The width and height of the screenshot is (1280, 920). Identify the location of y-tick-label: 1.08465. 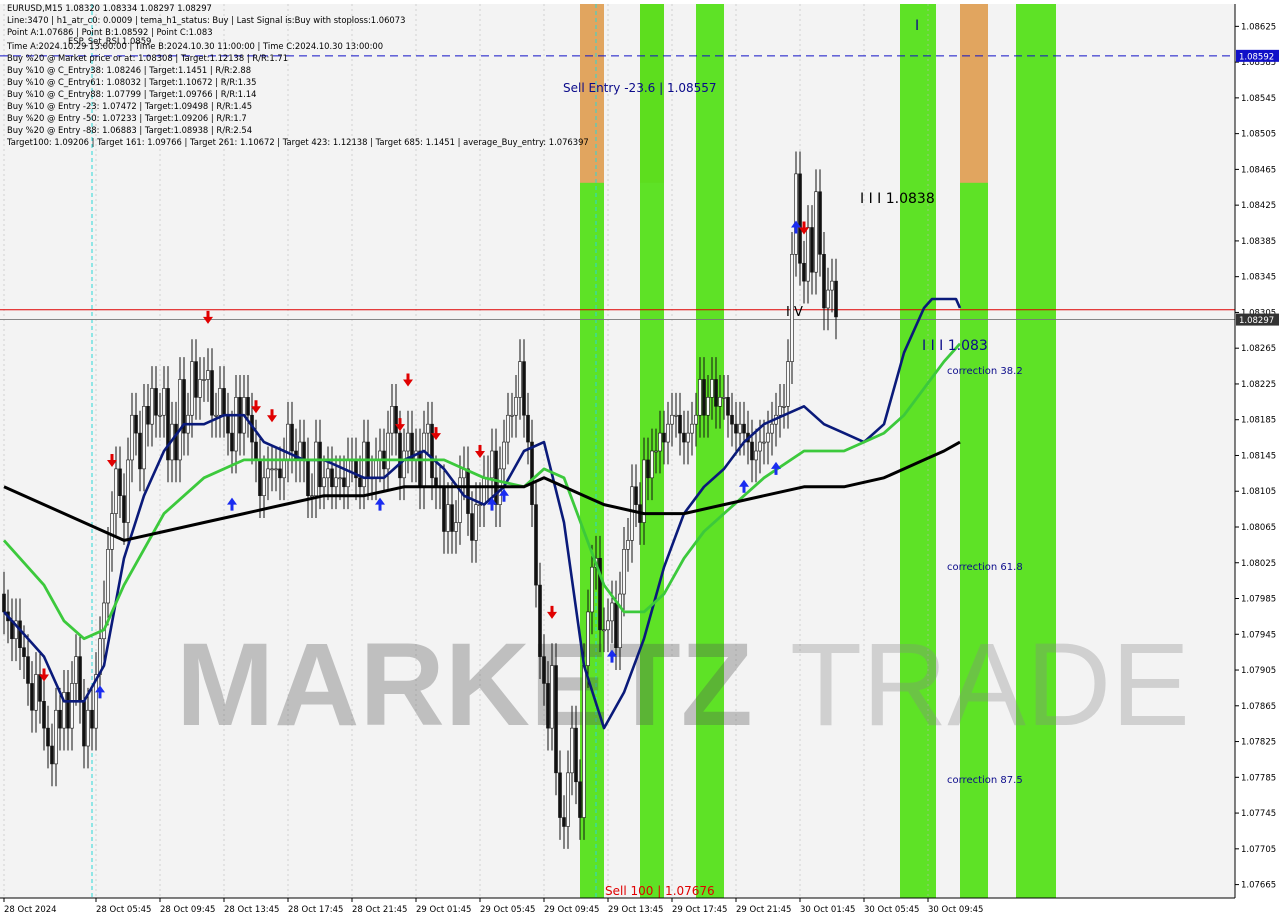
(1258, 170).